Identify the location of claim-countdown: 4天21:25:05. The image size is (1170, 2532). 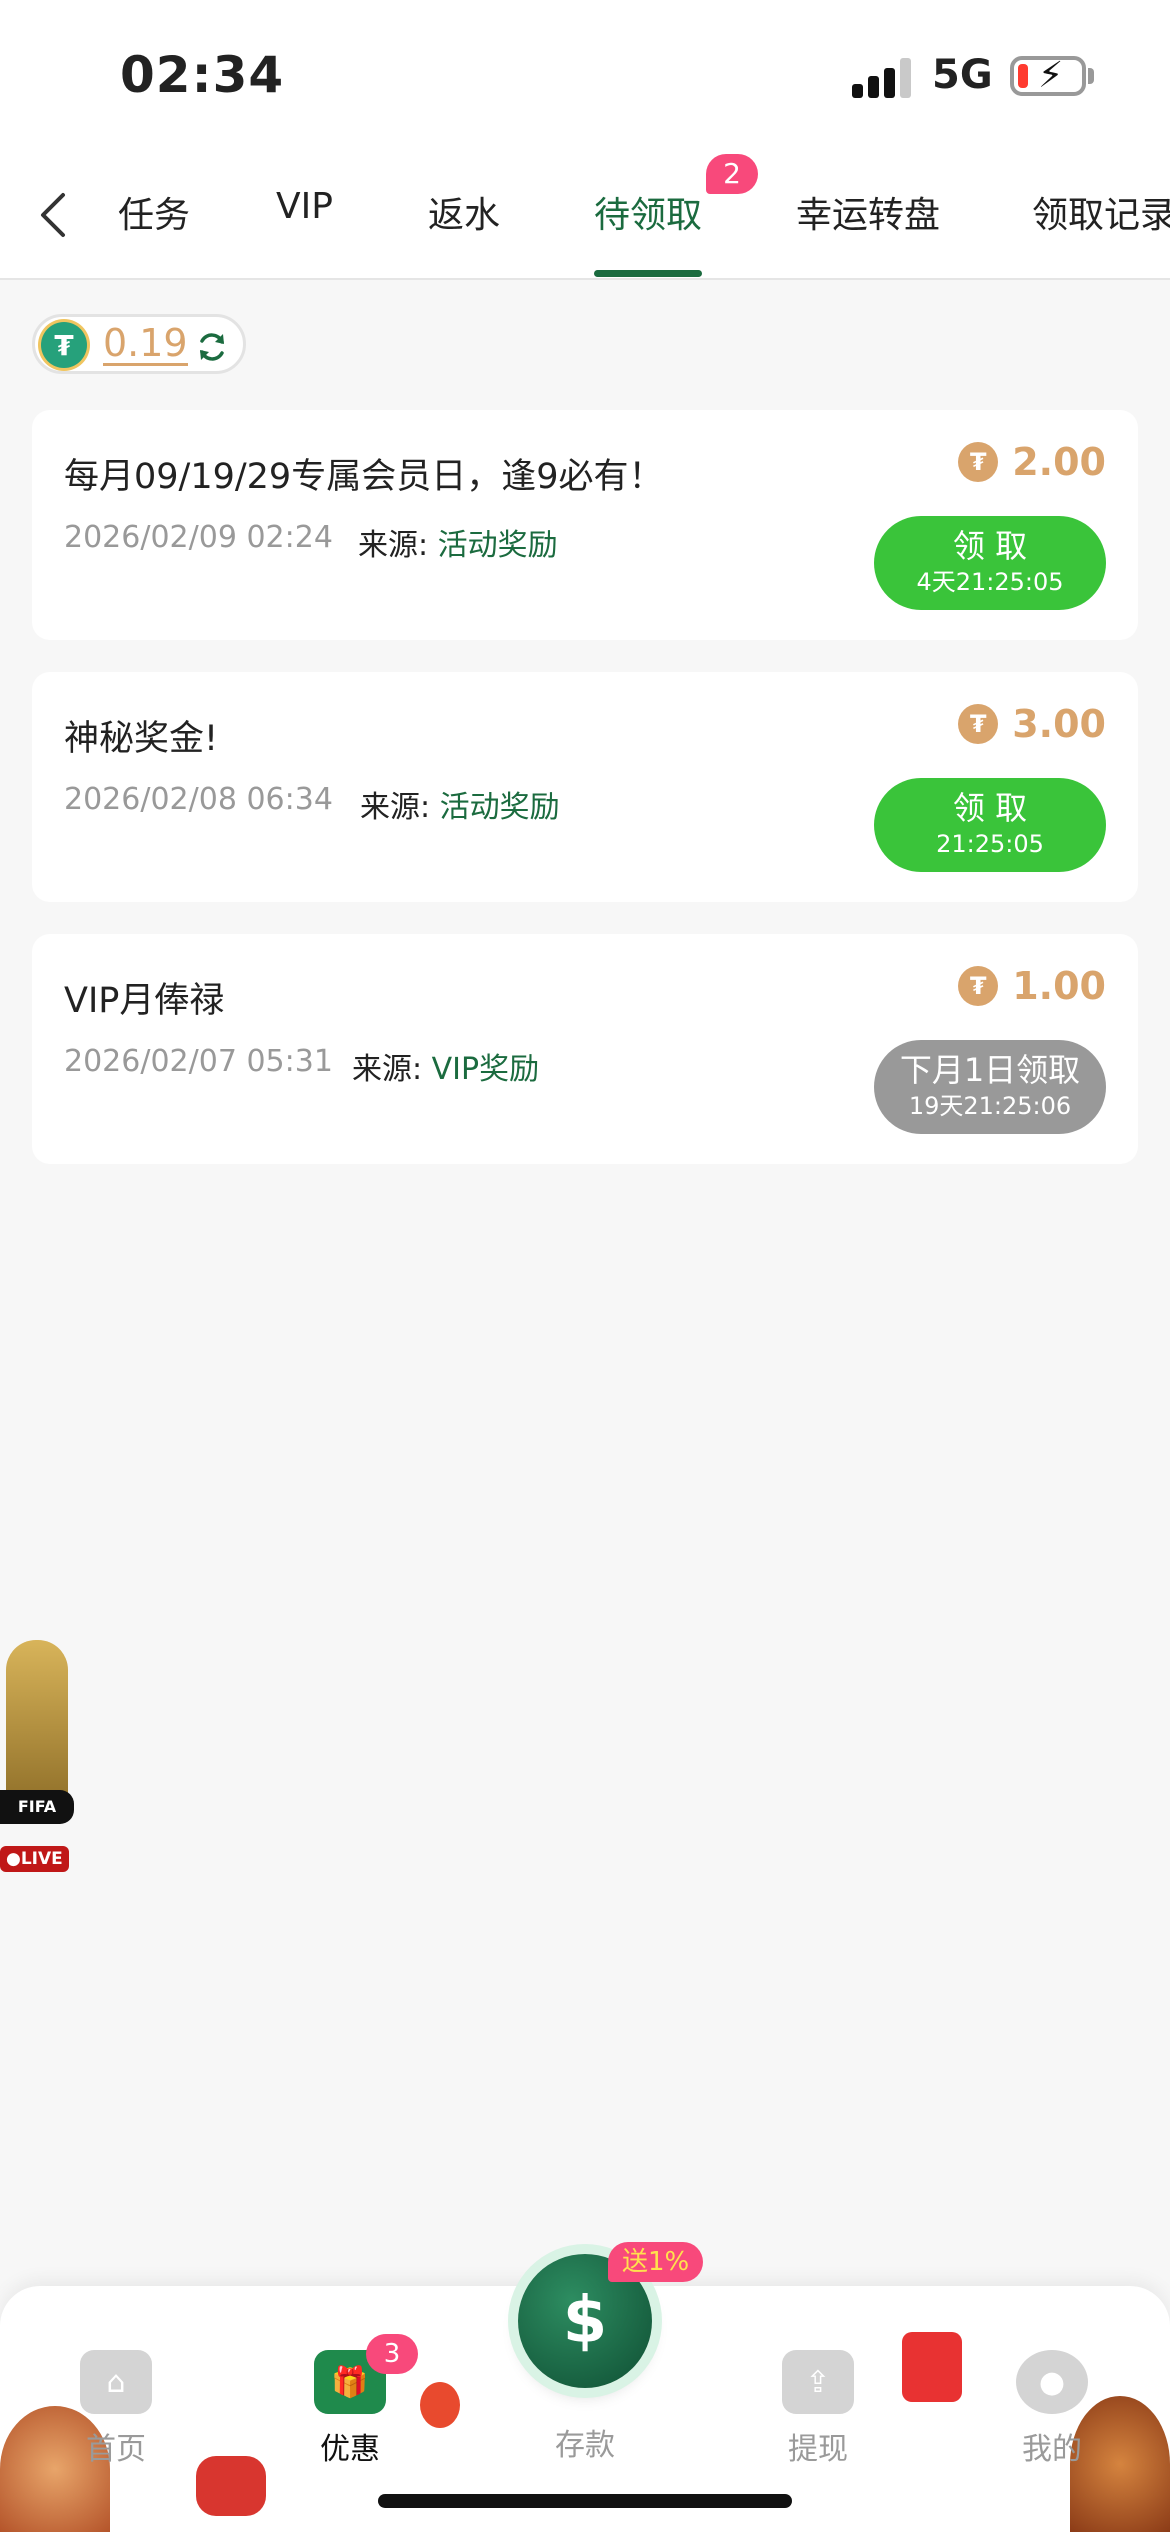
(990, 582).